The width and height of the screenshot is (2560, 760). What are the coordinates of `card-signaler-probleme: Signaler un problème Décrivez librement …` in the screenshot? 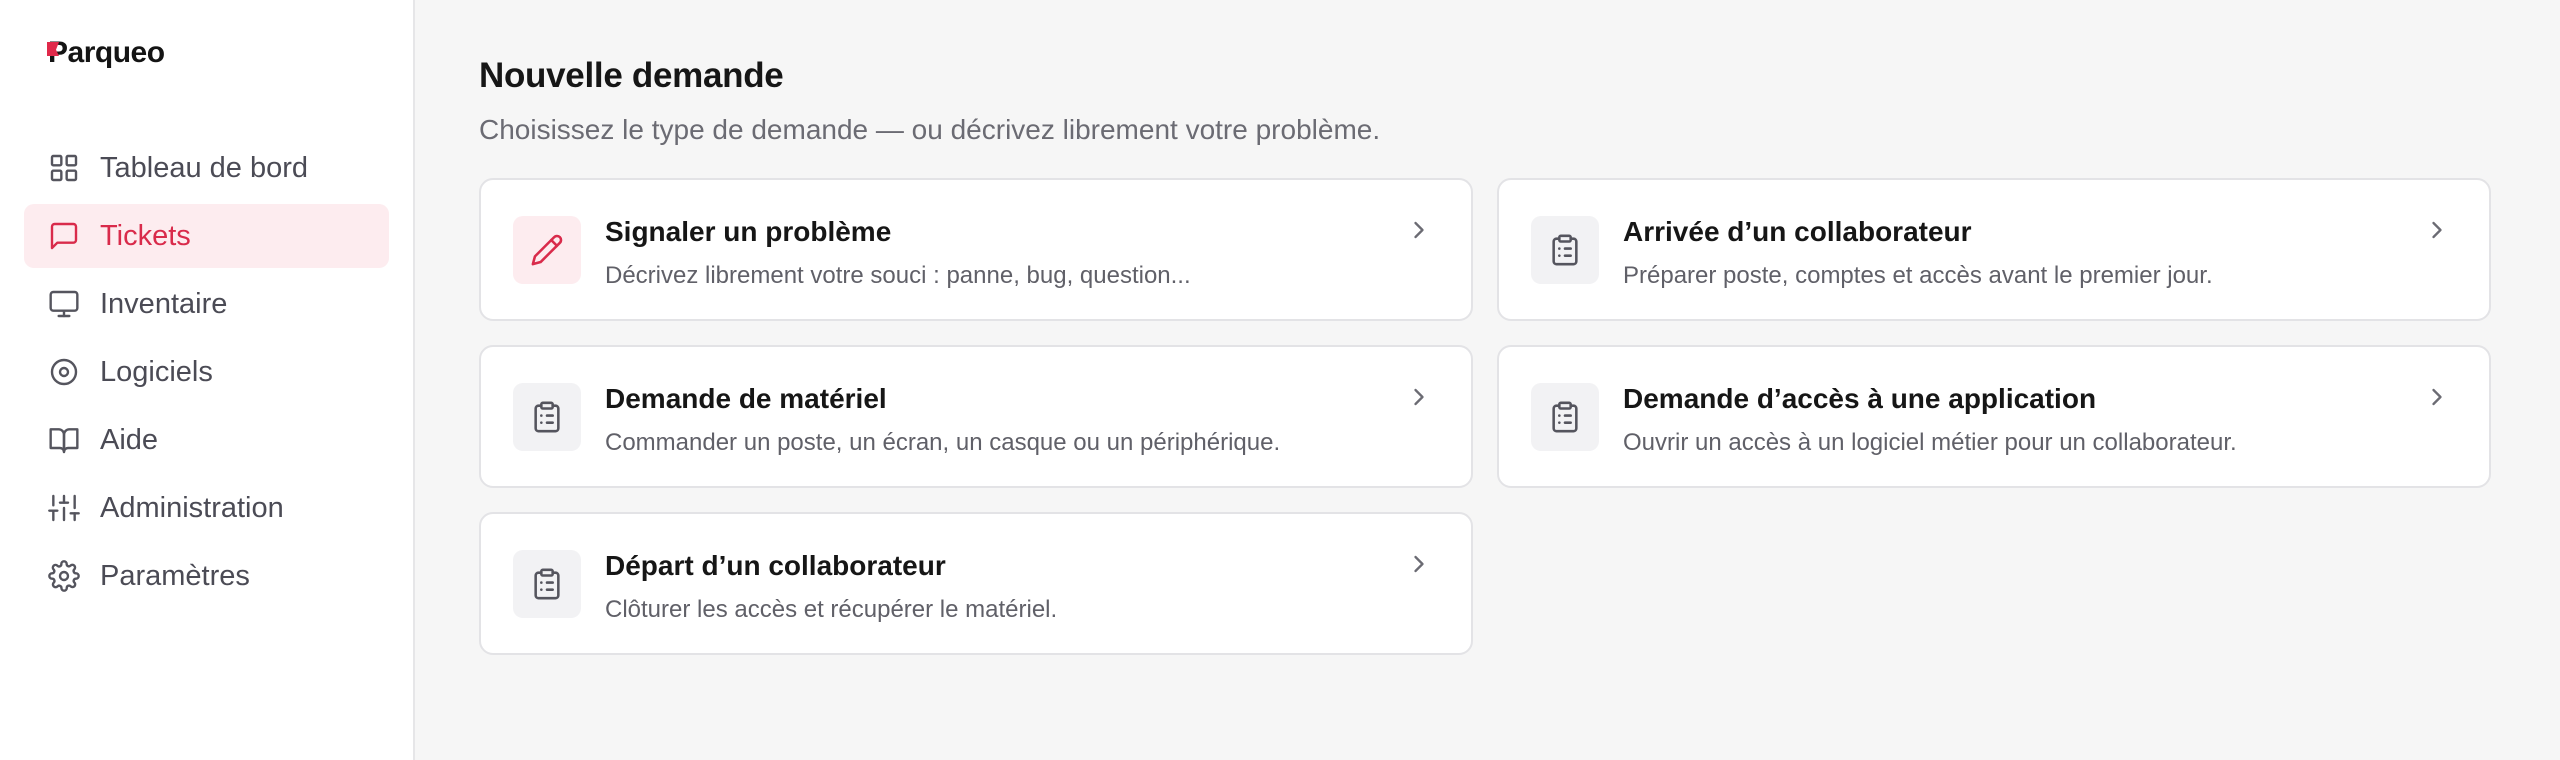 It's located at (976, 249).